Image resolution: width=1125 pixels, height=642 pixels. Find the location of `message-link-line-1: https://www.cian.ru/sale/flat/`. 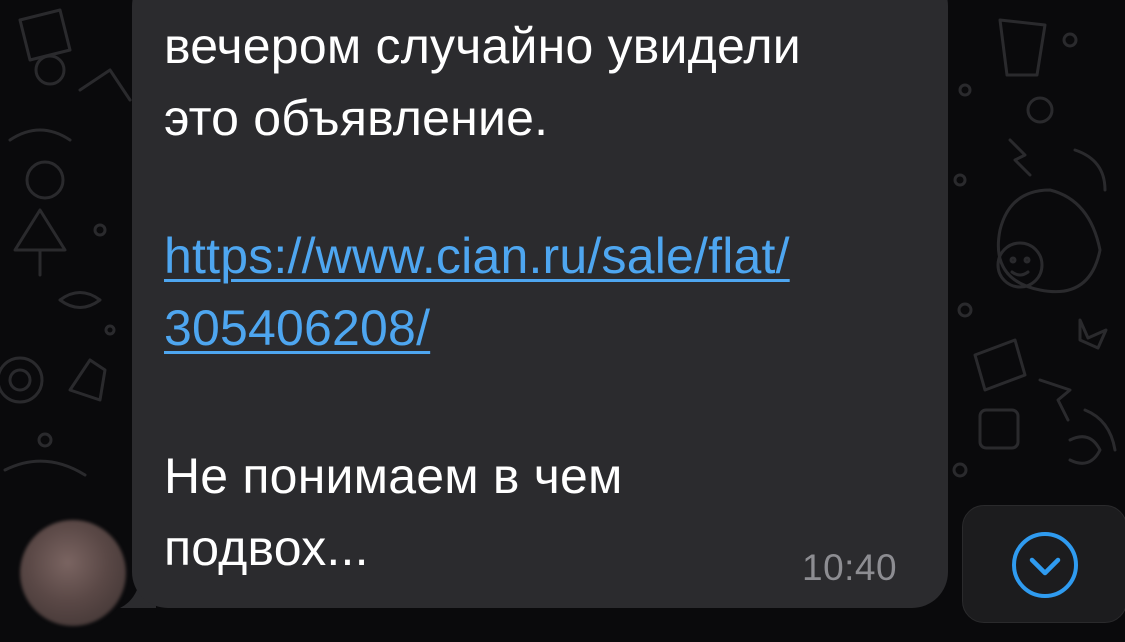

message-link-line-1: https://www.cian.ru/sale/flat/ is located at coordinates (477, 256).